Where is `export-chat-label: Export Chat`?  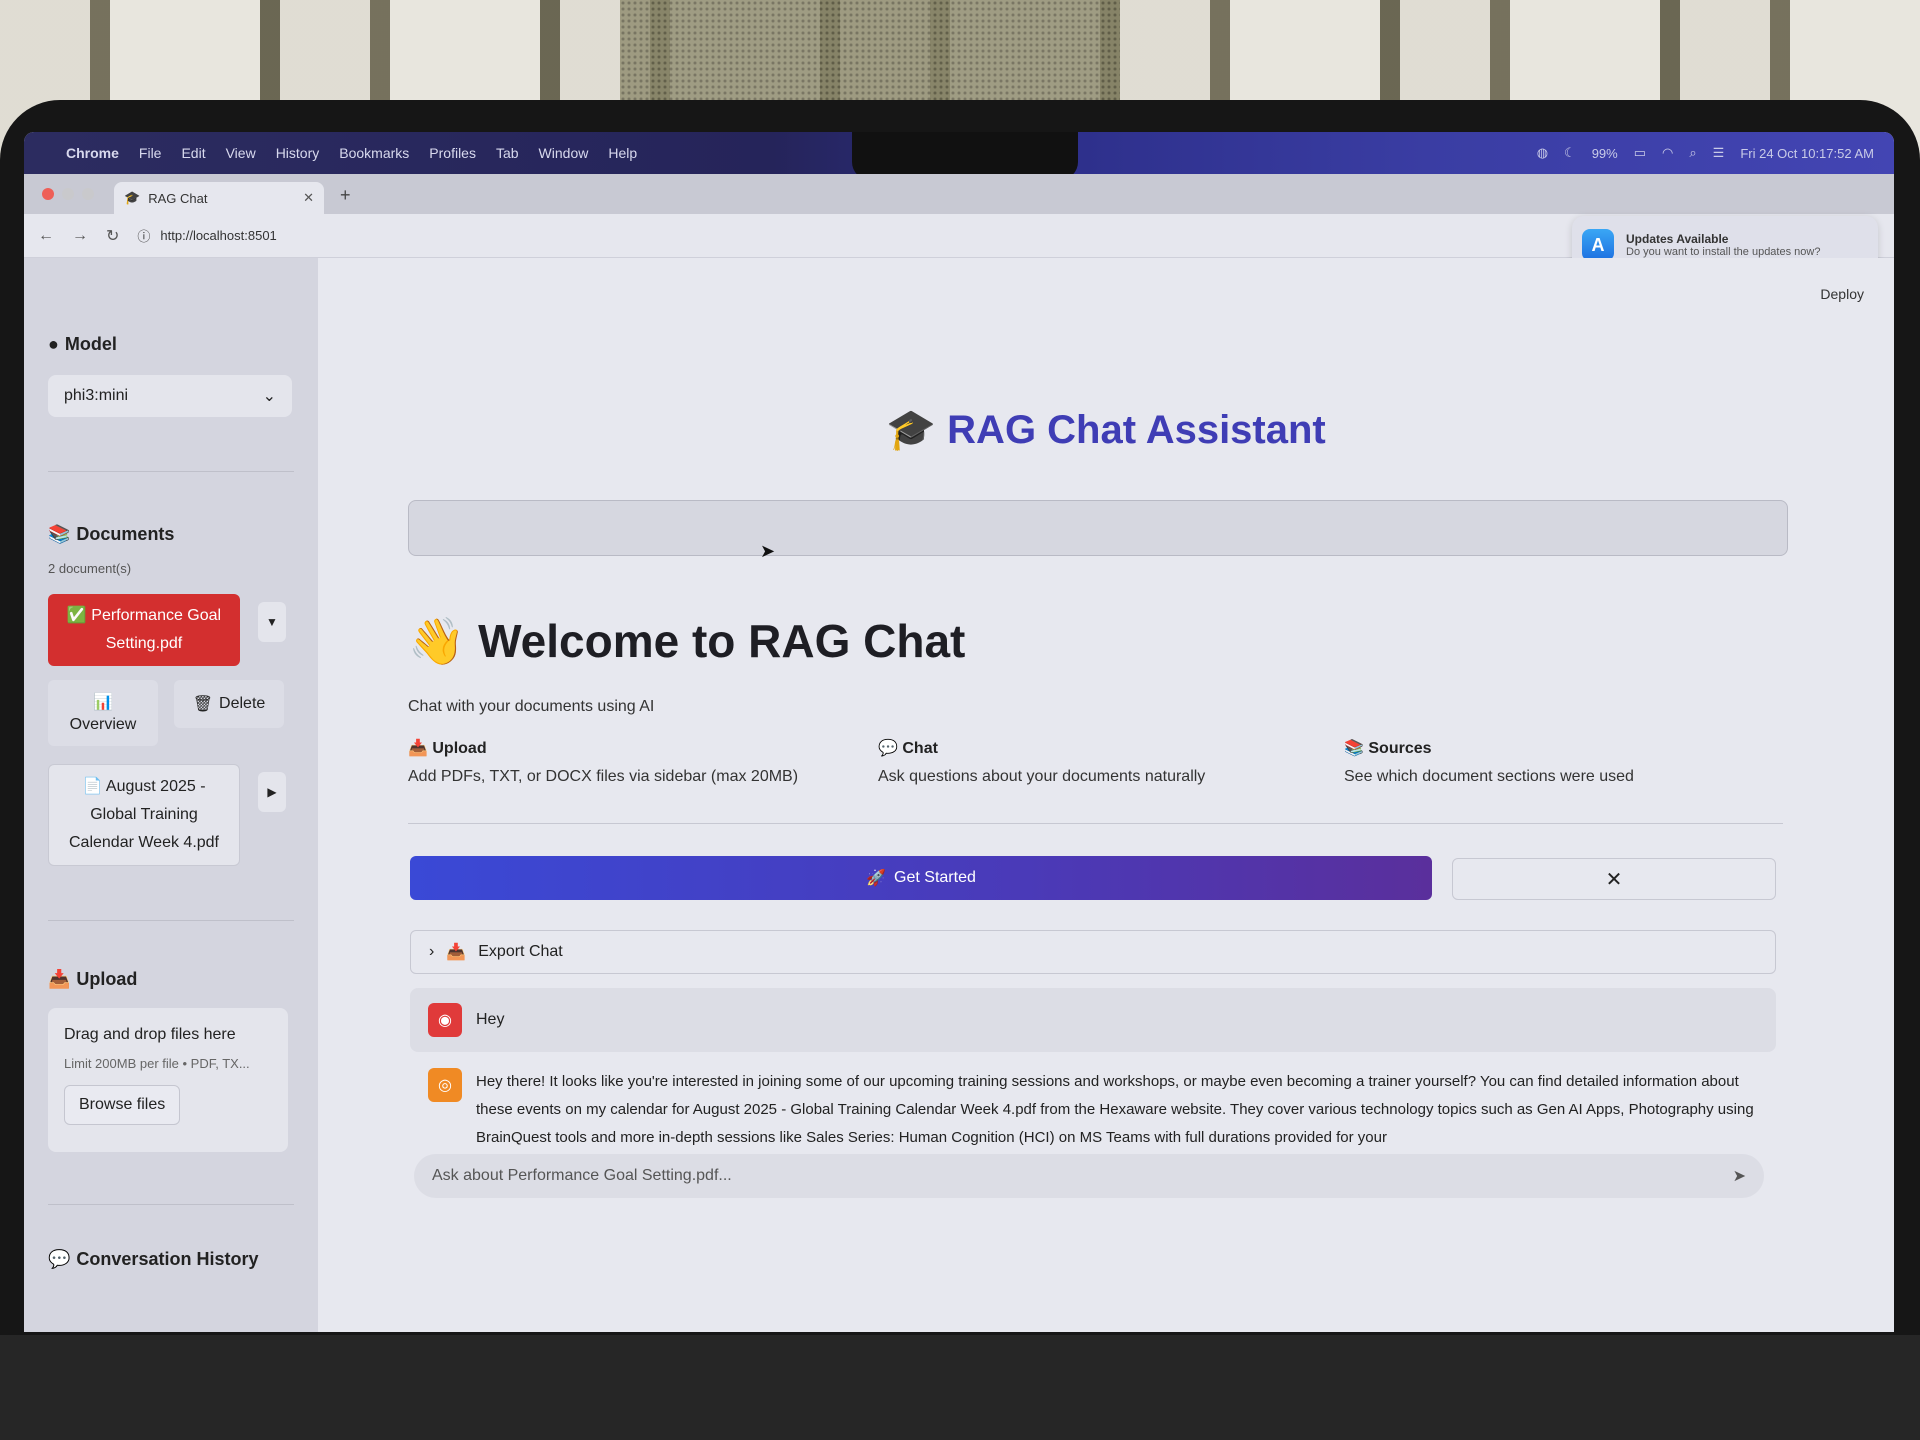 export-chat-label: Export Chat is located at coordinates (520, 951).